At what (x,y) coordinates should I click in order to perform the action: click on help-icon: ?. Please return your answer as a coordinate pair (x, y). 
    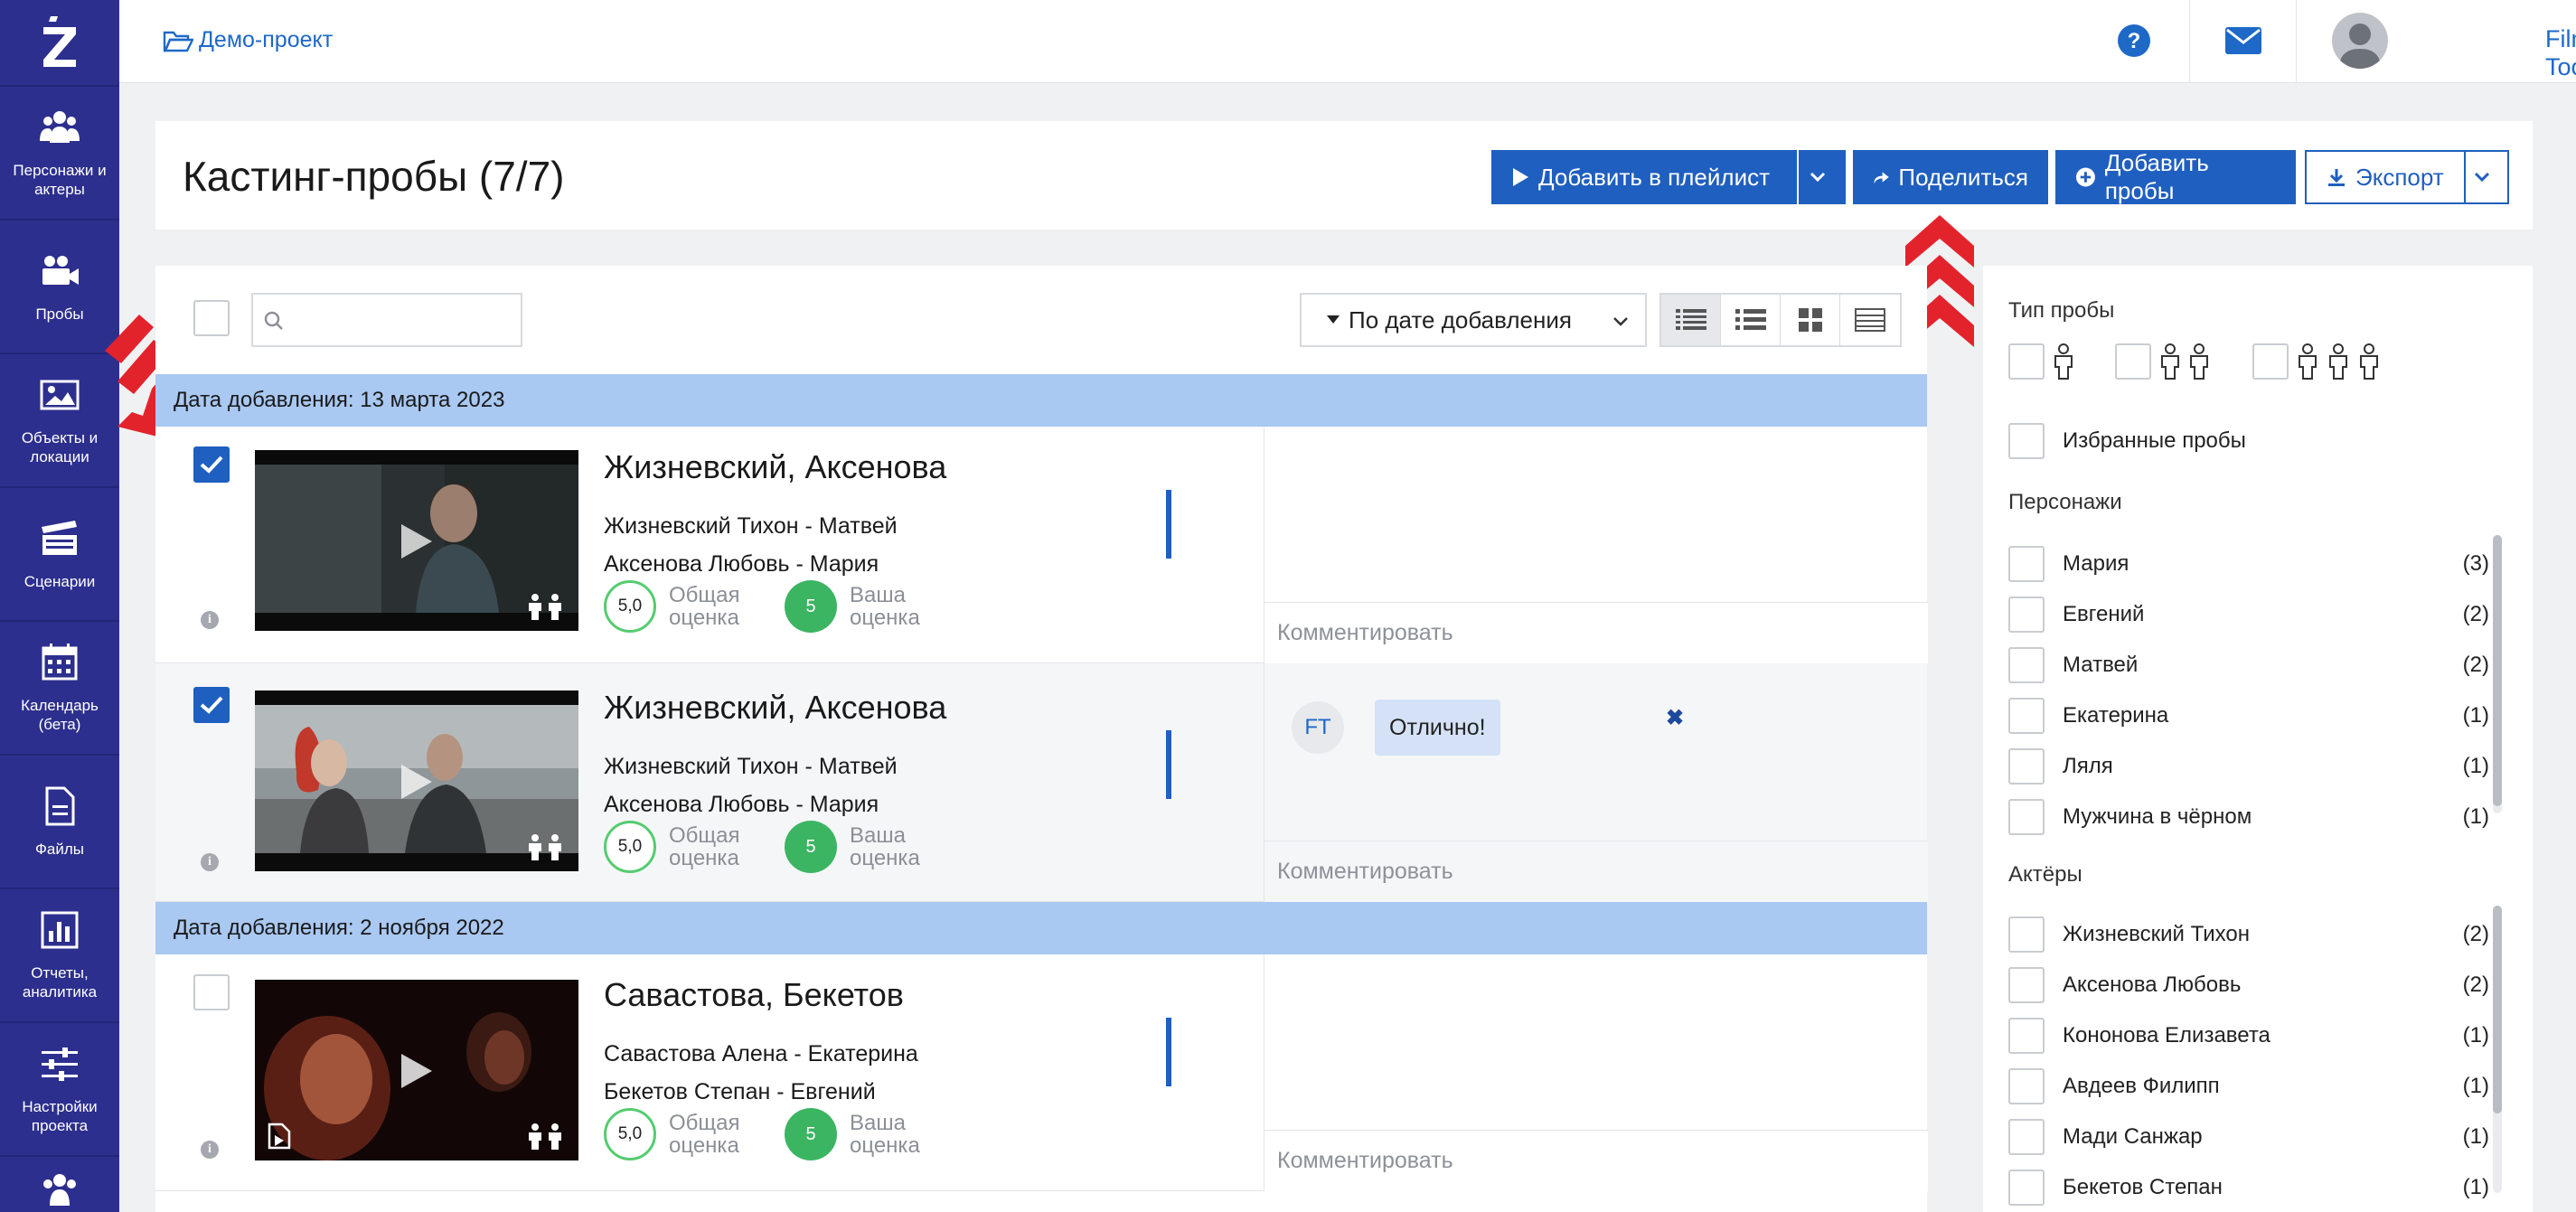
    Looking at the image, I should click on (2134, 40).